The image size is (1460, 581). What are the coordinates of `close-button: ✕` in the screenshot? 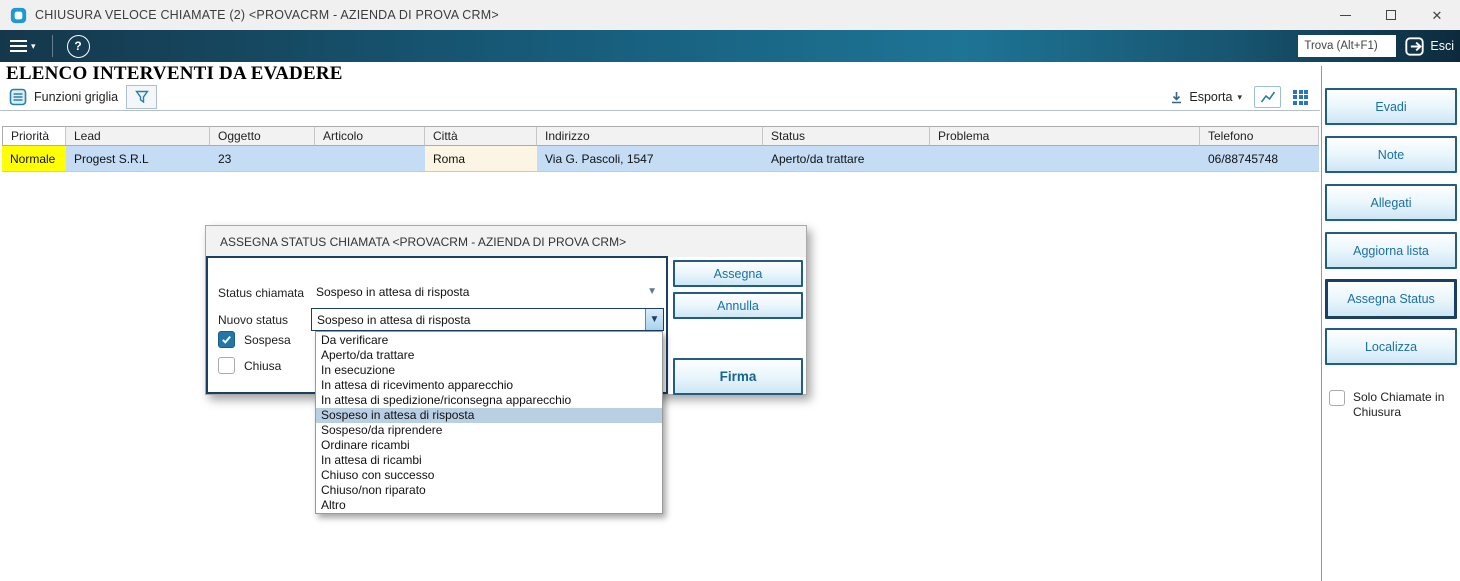 It's located at (1437, 15).